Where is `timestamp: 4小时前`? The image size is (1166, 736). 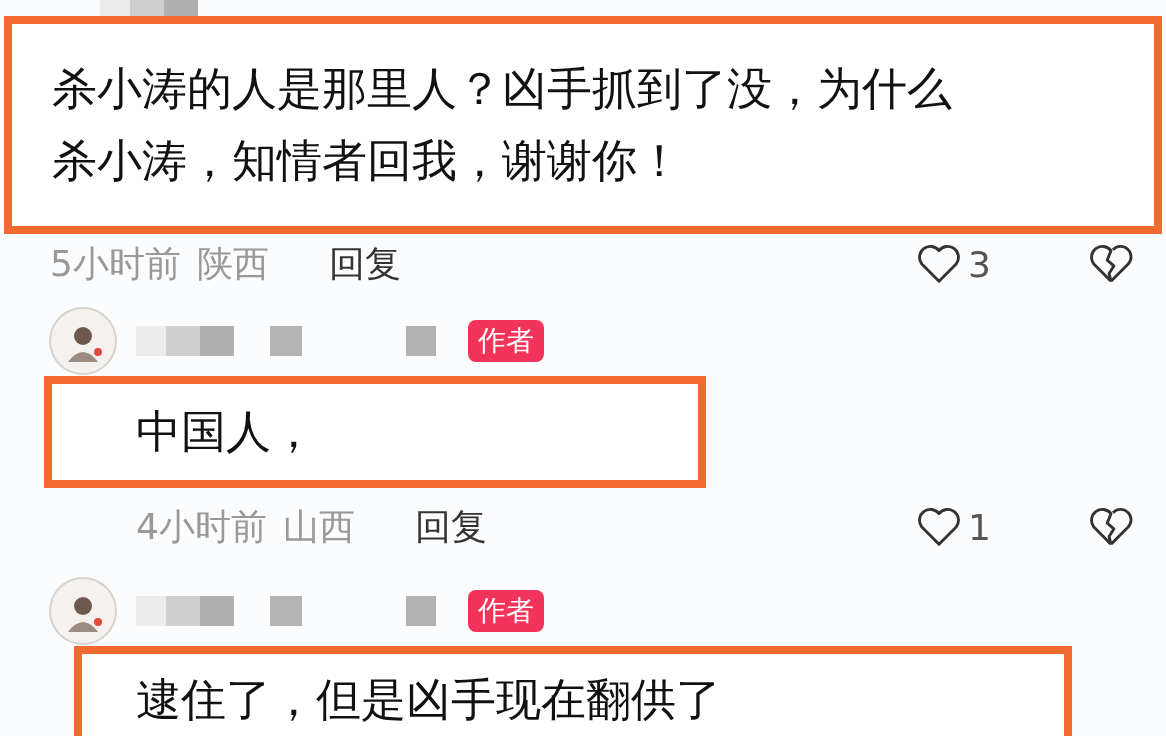 timestamp: 4小时前 is located at coordinates (201, 526).